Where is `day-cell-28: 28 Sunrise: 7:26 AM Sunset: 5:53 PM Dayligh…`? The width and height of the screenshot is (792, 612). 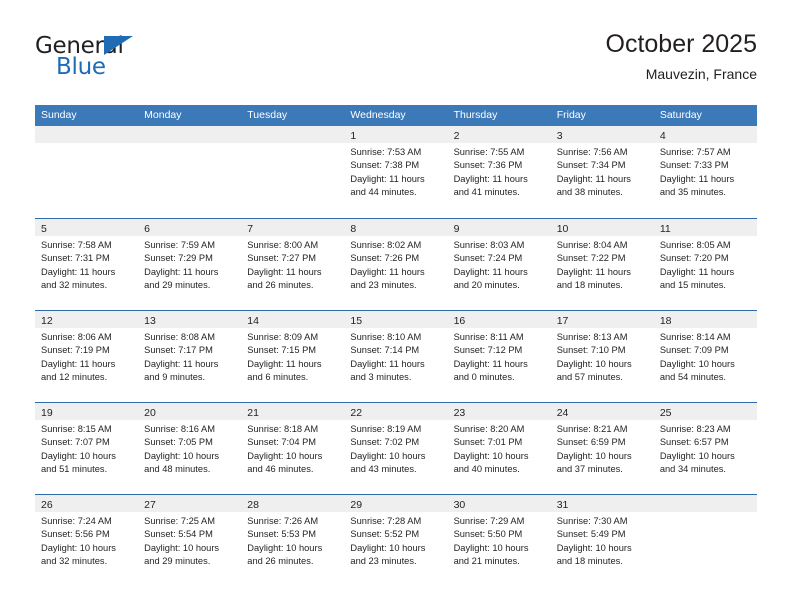
day-cell-28: 28 Sunrise: 7:26 AM Sunset: 5:53 PM Dayligh… is located at coordinates (293, 540).